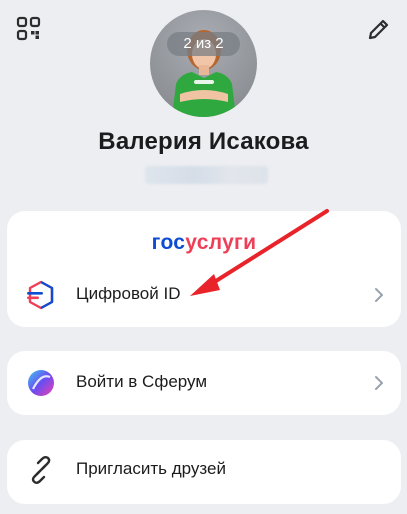 This screenshot has width=407, height=514. Describe the element at coordinates (204, 73) in the screenshot. I see `profile-photo` at that location.